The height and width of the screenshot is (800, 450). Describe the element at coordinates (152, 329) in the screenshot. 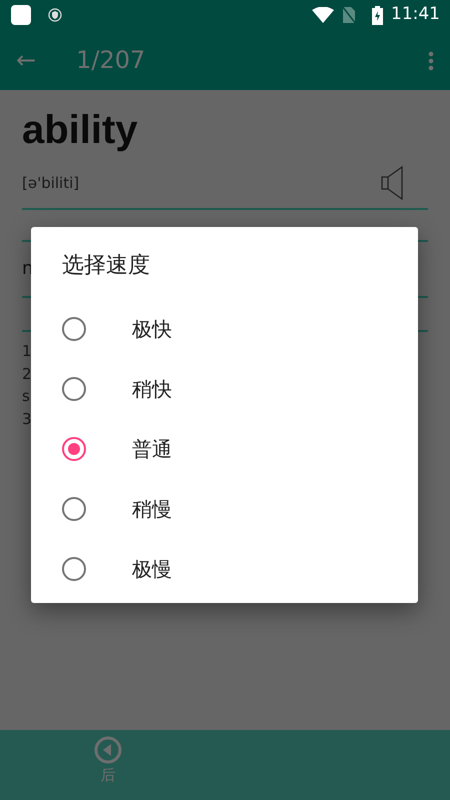

I see `option-label: 极快` at that location.